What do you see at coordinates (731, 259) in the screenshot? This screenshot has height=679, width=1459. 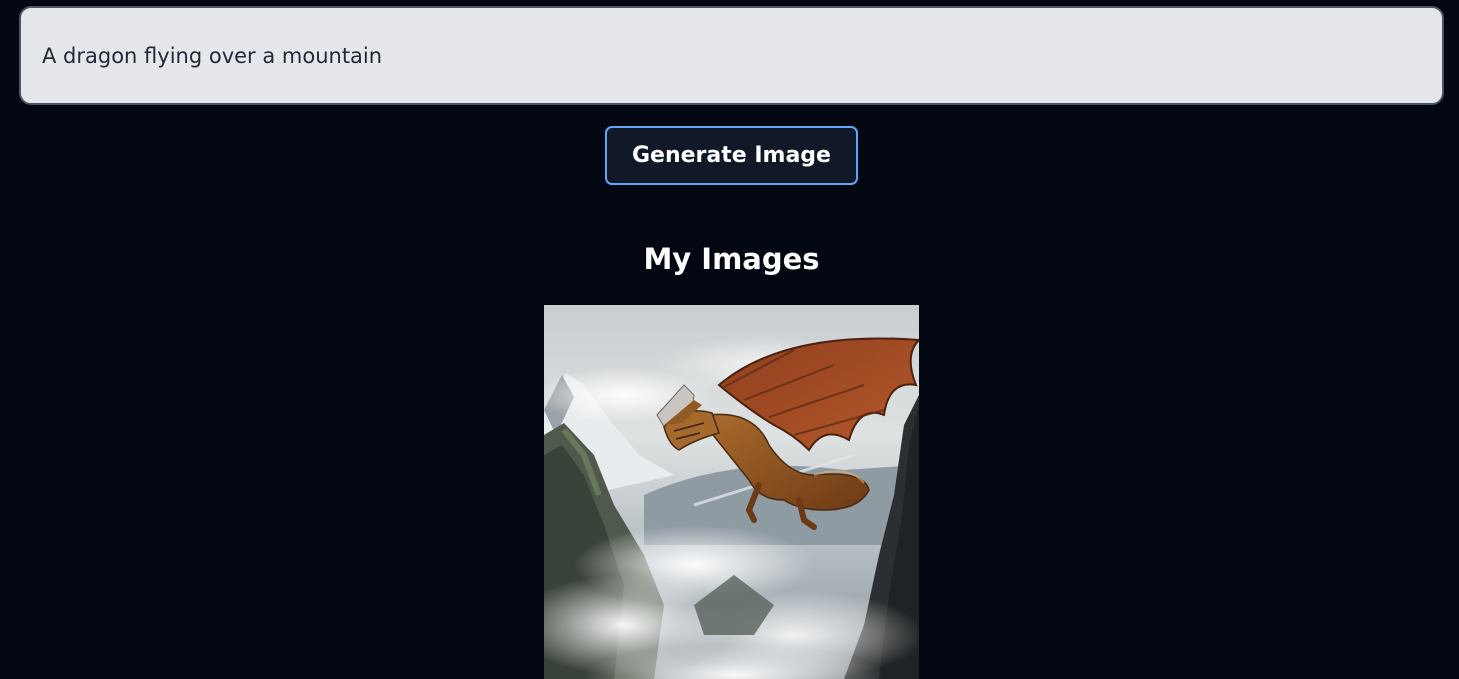 I see `gallery-title: My Images` at bounding box center [731, 259].